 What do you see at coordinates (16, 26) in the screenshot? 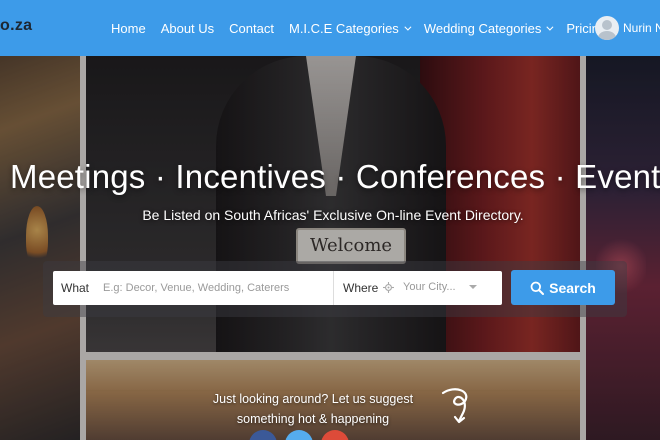
I see `site-logo: o.za` at bounding box center [16, 26].